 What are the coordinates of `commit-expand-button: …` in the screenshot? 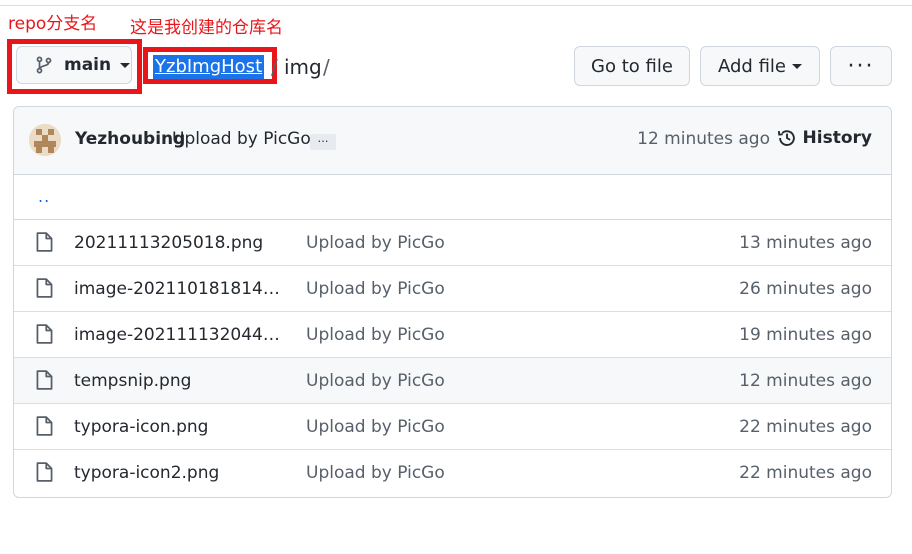 It's located at (323, 141).